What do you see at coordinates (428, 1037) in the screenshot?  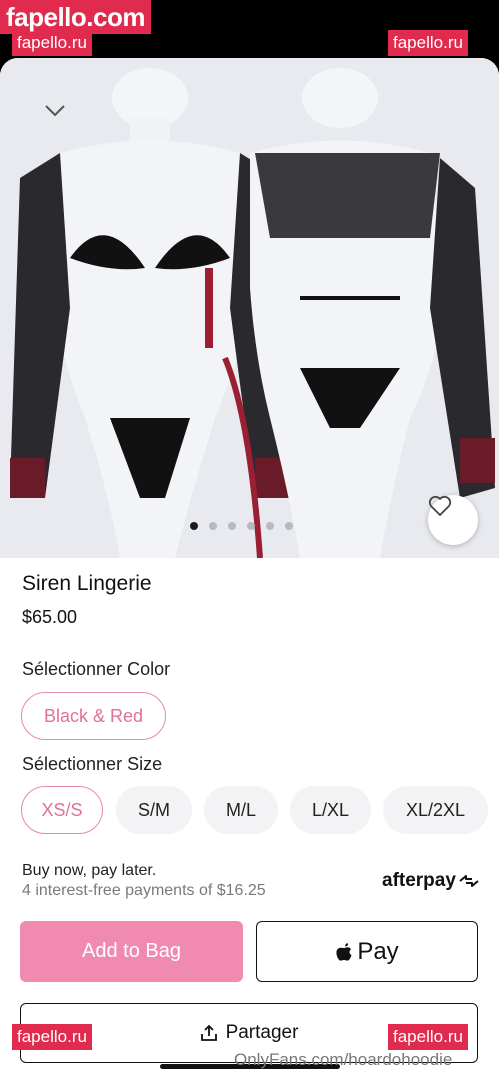 I see `watermark-tag-bottom-right: fapello.ru` at bounding box center [428, 1037].